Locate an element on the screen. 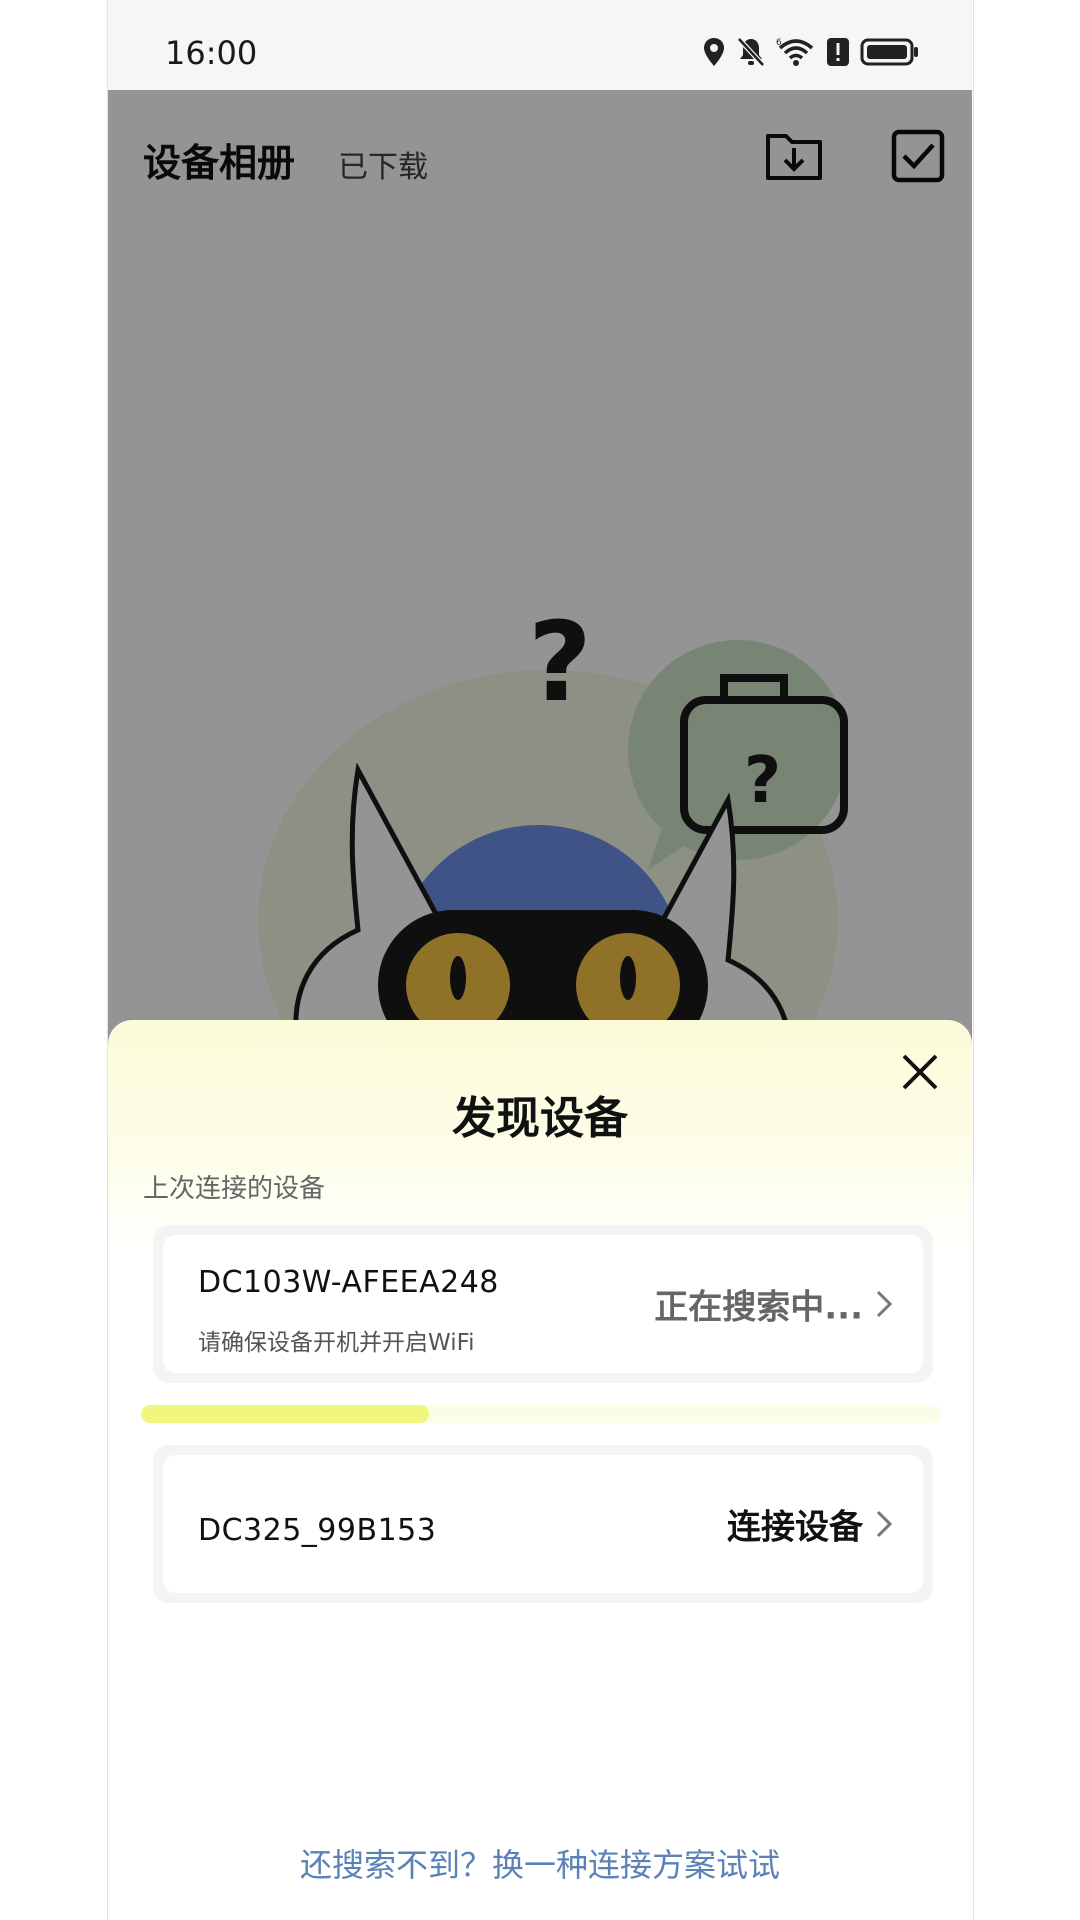  last-connected-label: 上次连接的设备 is located at coordinates (234, 1189).